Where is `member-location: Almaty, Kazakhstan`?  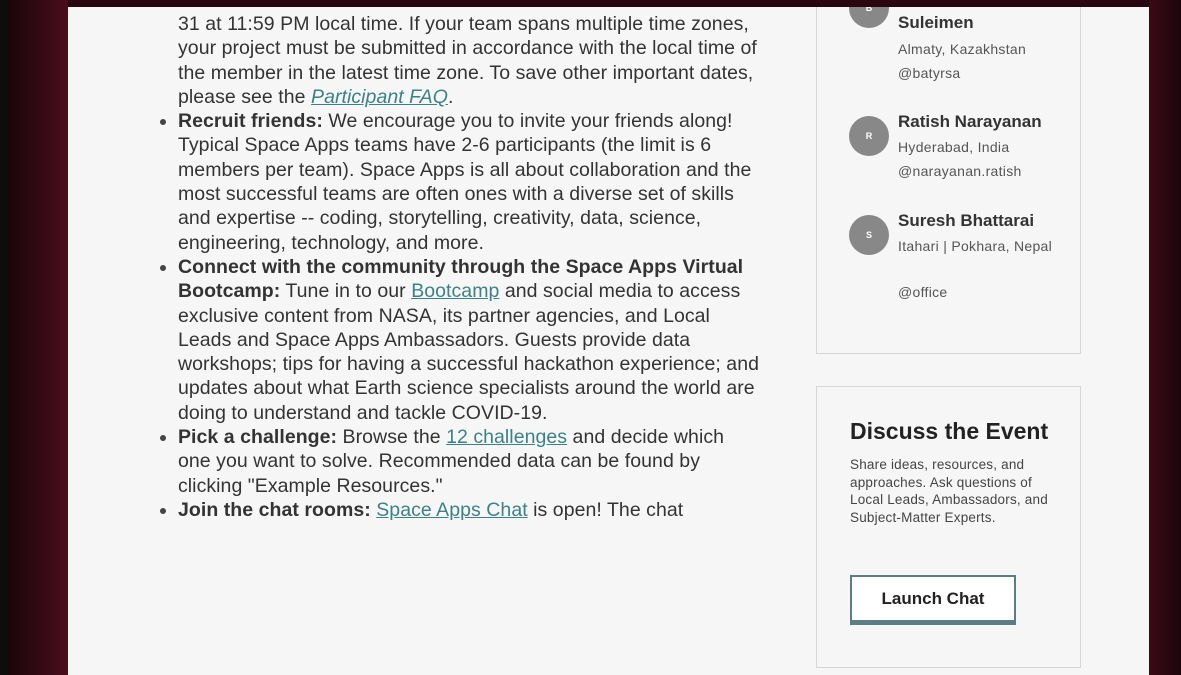 member-location: Almaty, Kazakhstan is located at coordinates (962, 49).